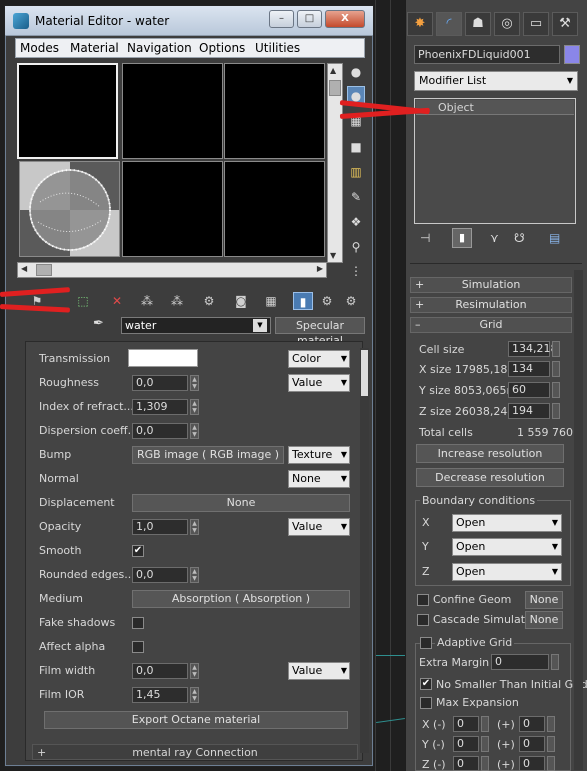  What do you see at coordinates (364, 550) in the screenshot?
I see `parameters-scrollbar` at bounding box center [364, 550].